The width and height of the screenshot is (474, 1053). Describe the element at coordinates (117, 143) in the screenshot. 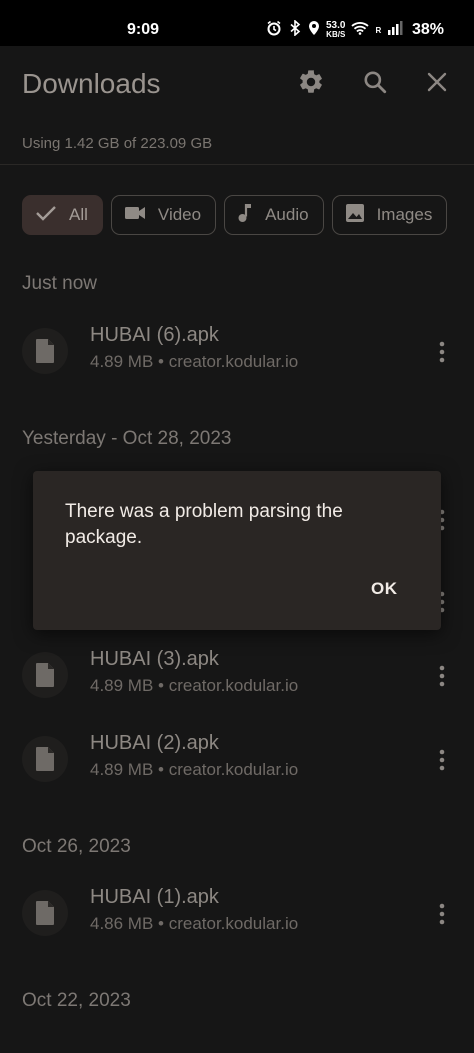

I see `storage-usage: Using 1.42 GB of 223.09 GB` at that location.